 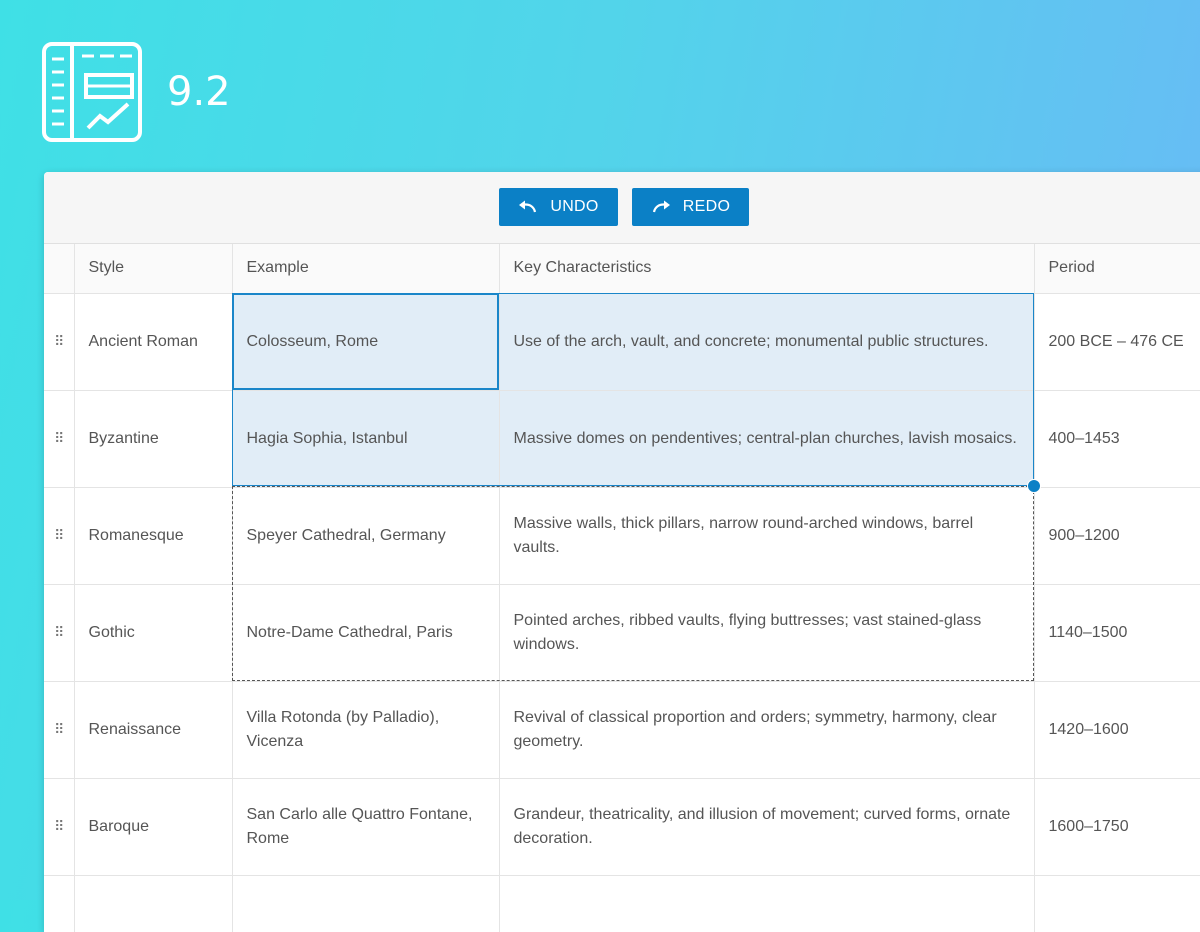 I want to click on redo-icon, so click(x=661, y=206).